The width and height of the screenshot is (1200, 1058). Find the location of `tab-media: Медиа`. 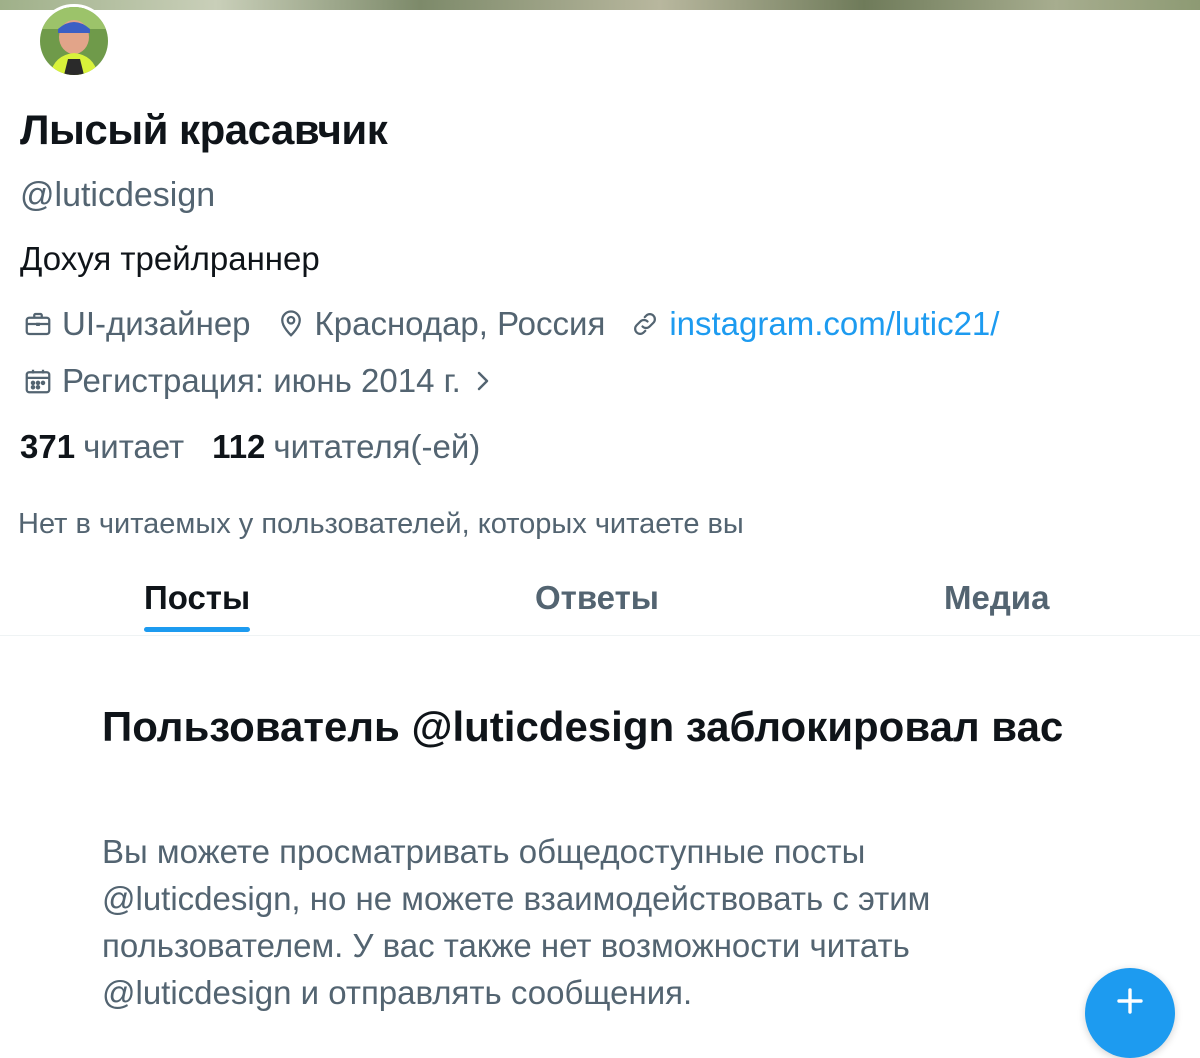

tab-media: Медиа is located at coordinates (996, 598).